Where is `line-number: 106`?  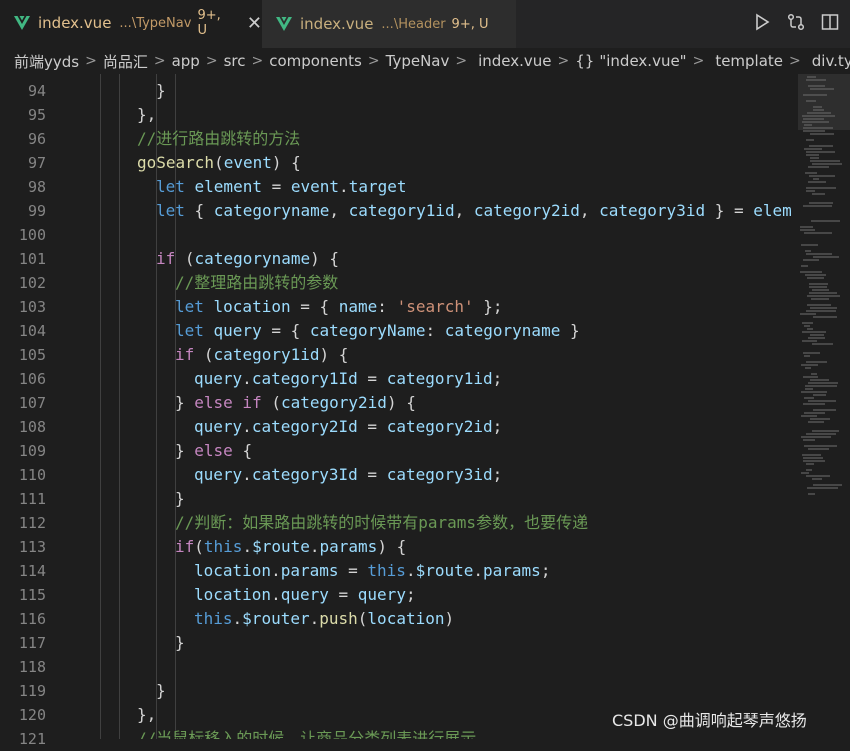
line-number: 106 is located at coordinates (32, 379).